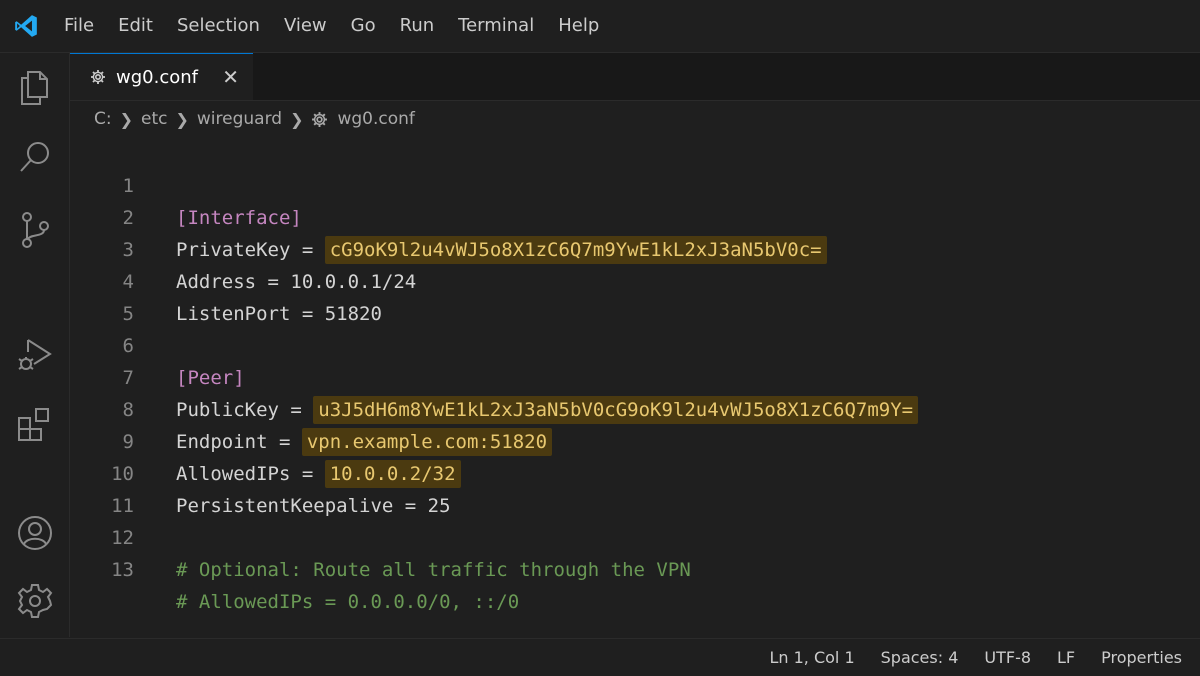 The image size is (1200, 676). Describe the element at coordinates (239, 119) in the screenshot. I see `breadcrumb-wireguard: wireguard` at that location.